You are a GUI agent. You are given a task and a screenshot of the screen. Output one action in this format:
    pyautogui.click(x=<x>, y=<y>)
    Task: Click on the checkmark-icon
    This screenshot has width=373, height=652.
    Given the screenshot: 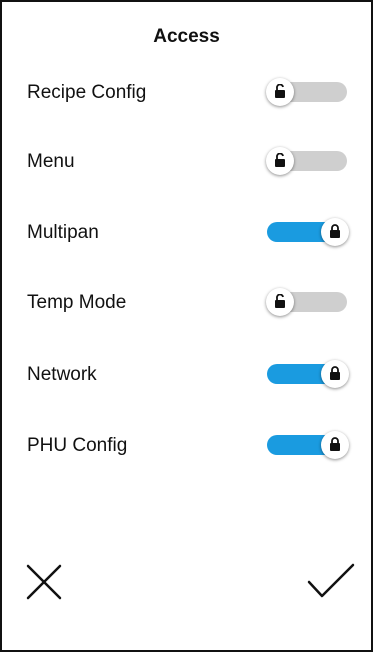 What is the action you would take?
    pyautogui.click(x=331, y=580)
    